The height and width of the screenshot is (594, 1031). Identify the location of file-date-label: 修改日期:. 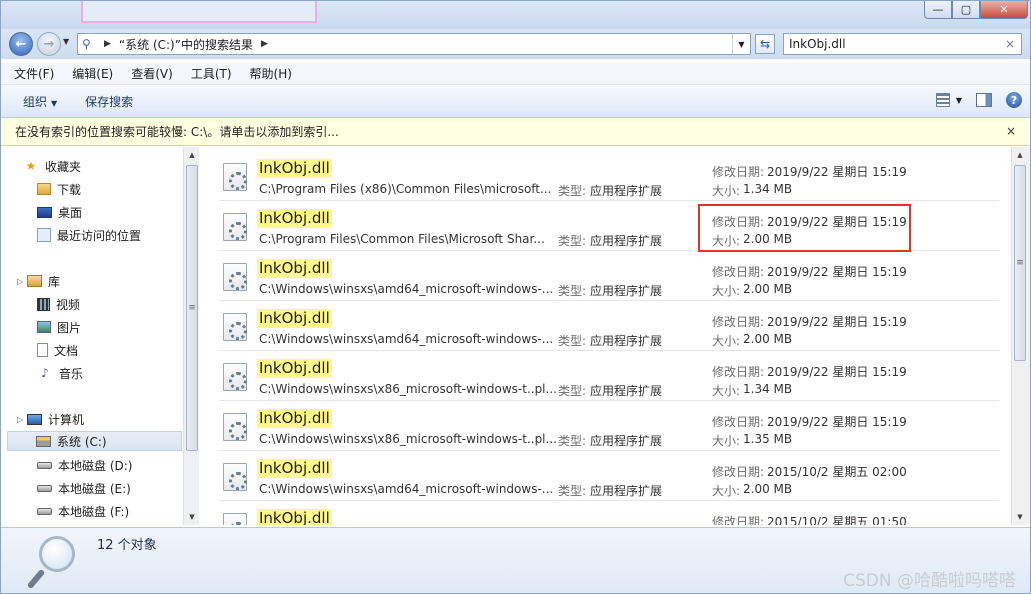
(738, 422).